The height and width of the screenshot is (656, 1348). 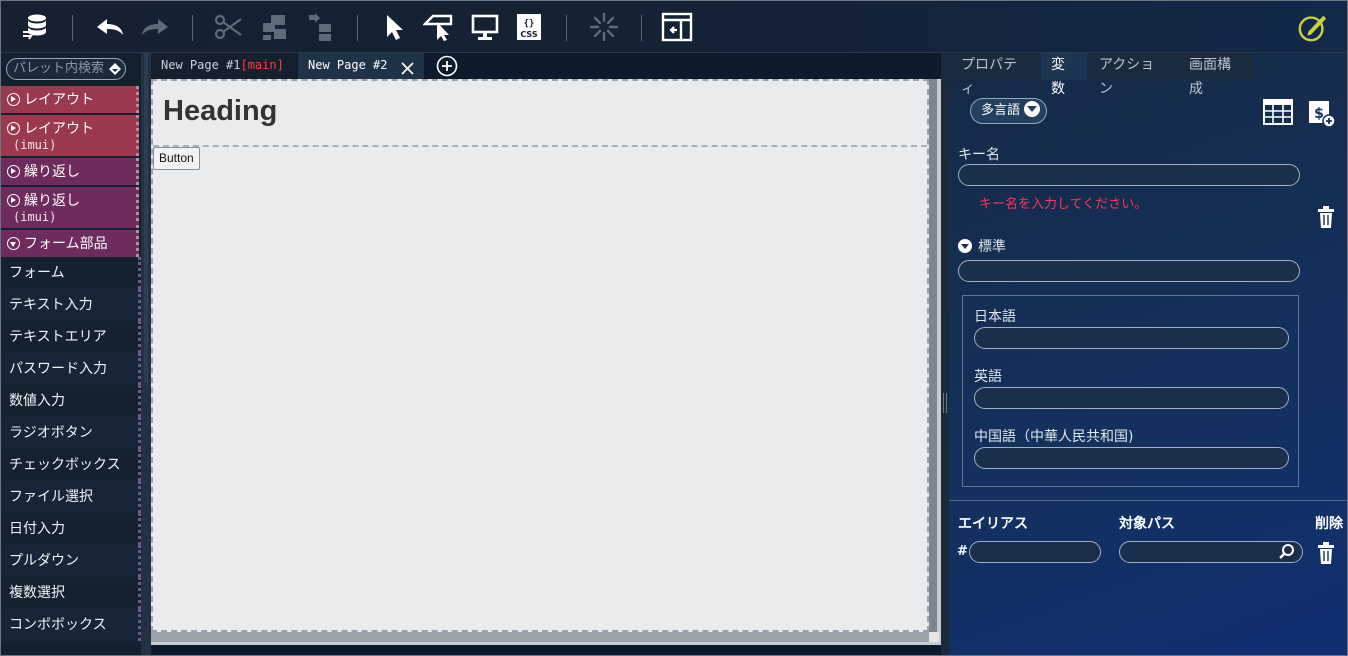 What do you see at coordinates (395, 27) in the screenshot?
I see `select-cursor-icon` at bounding box center [395, 27].